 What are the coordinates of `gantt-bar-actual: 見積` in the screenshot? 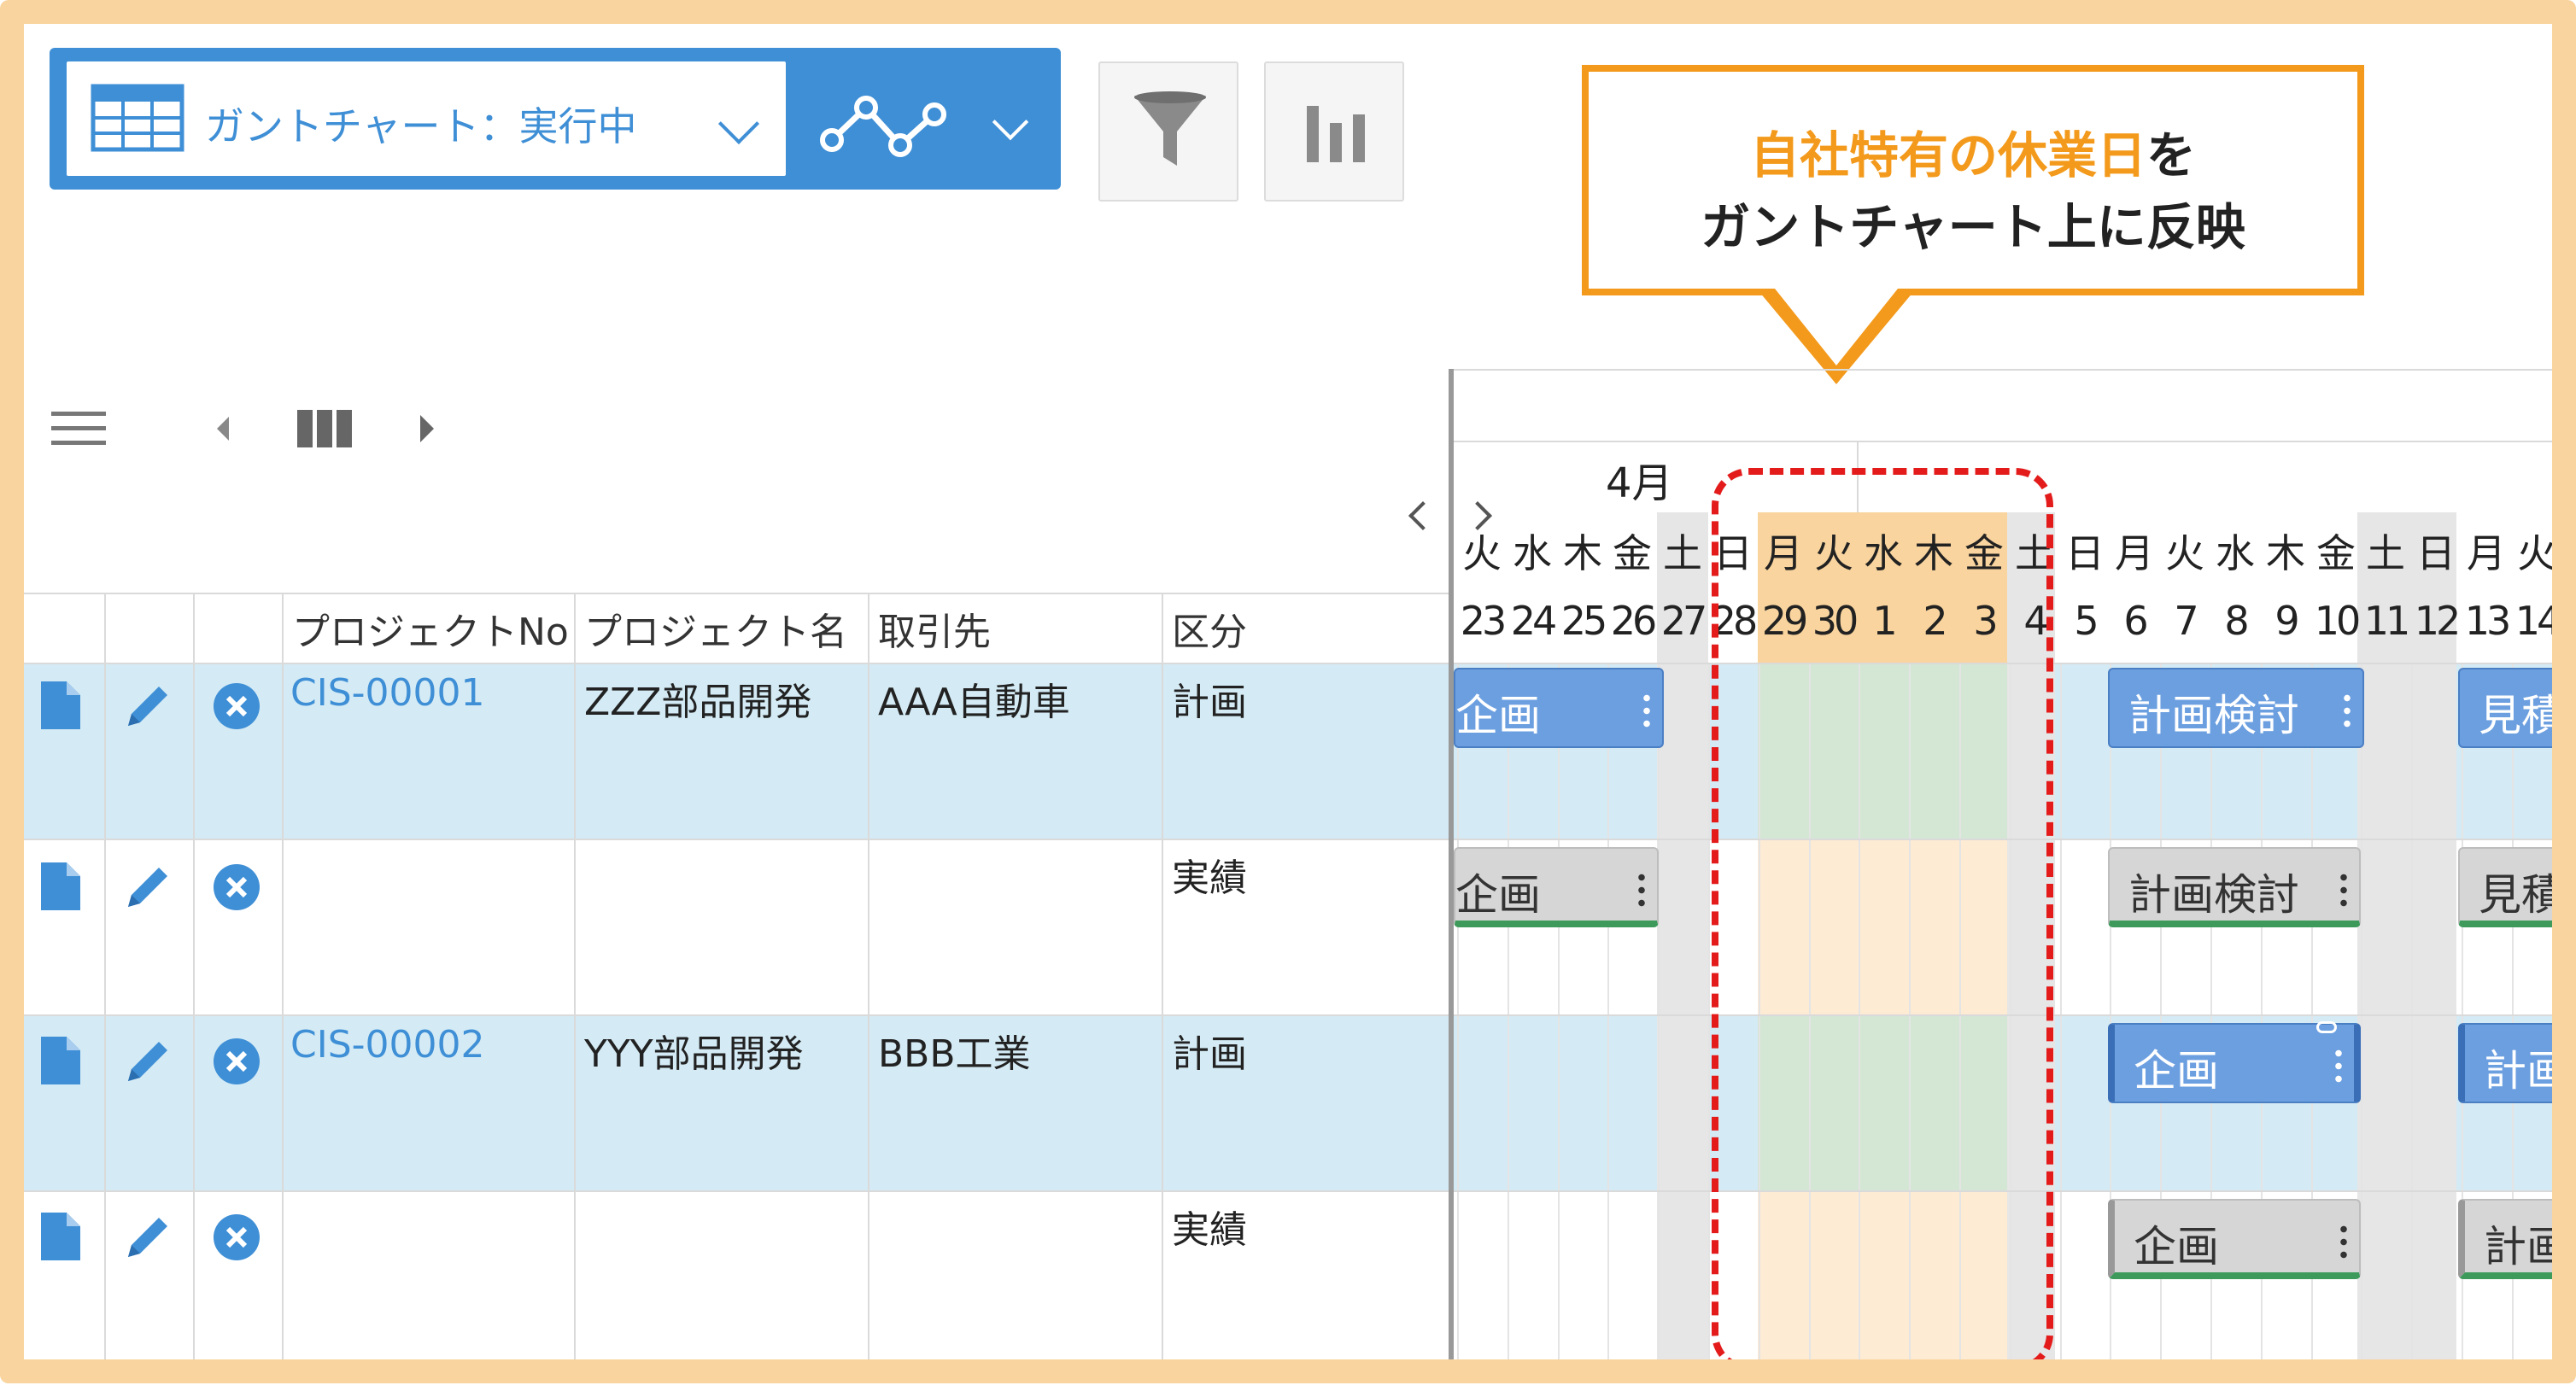 It's located at (2517, 887).